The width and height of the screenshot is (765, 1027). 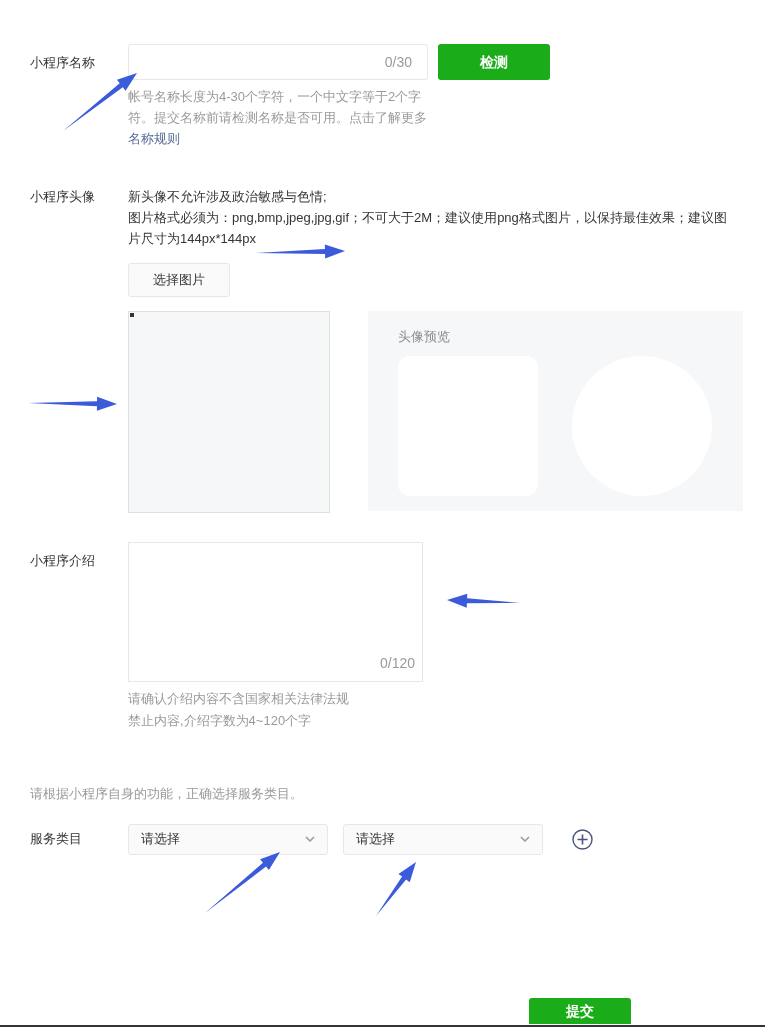 What do you see at coordinates (62, 197) in the screenshot?
I see `field-label: 小程序头像` at bounding box center [62, 197].